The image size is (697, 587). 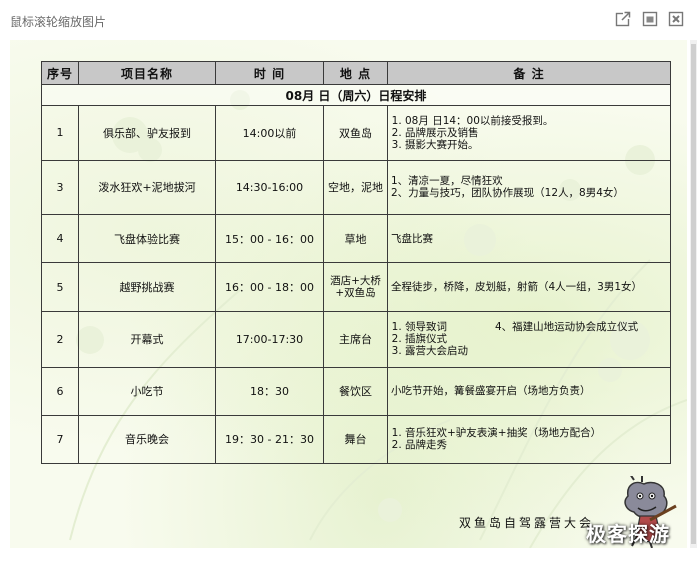 I want to click on restore-icon, so click(x=650, y=19).